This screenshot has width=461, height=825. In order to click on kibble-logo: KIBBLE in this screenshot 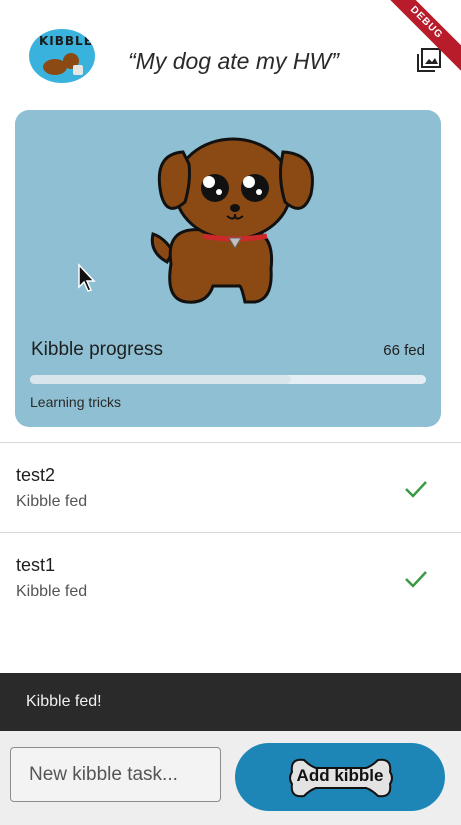, I will do `click(62, 56)`.